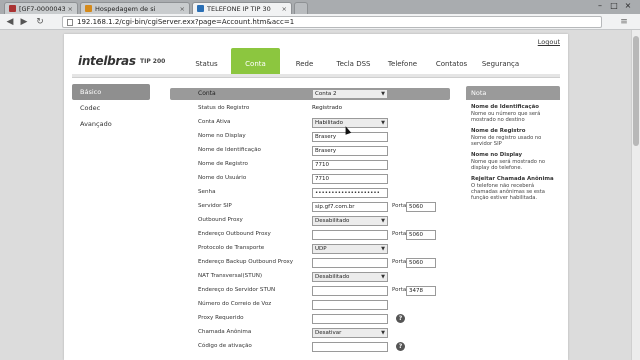 Image resolution: width=640 pixels, height=360 pixels. I want to click on select-value: Desativar, so click(328, 333).